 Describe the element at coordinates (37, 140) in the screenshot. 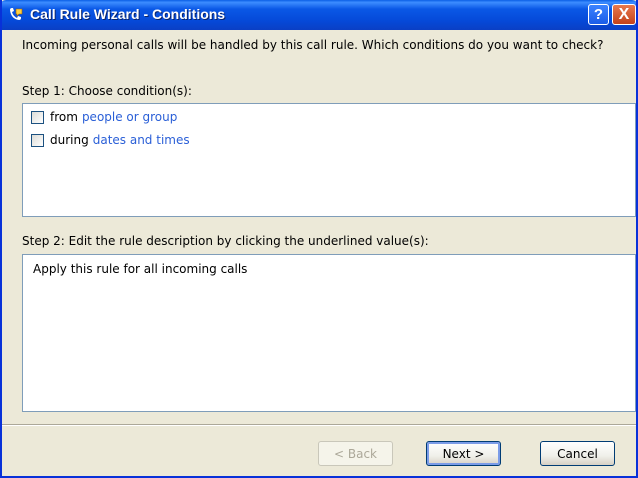

I see `during-dates-checkbox` at that location.